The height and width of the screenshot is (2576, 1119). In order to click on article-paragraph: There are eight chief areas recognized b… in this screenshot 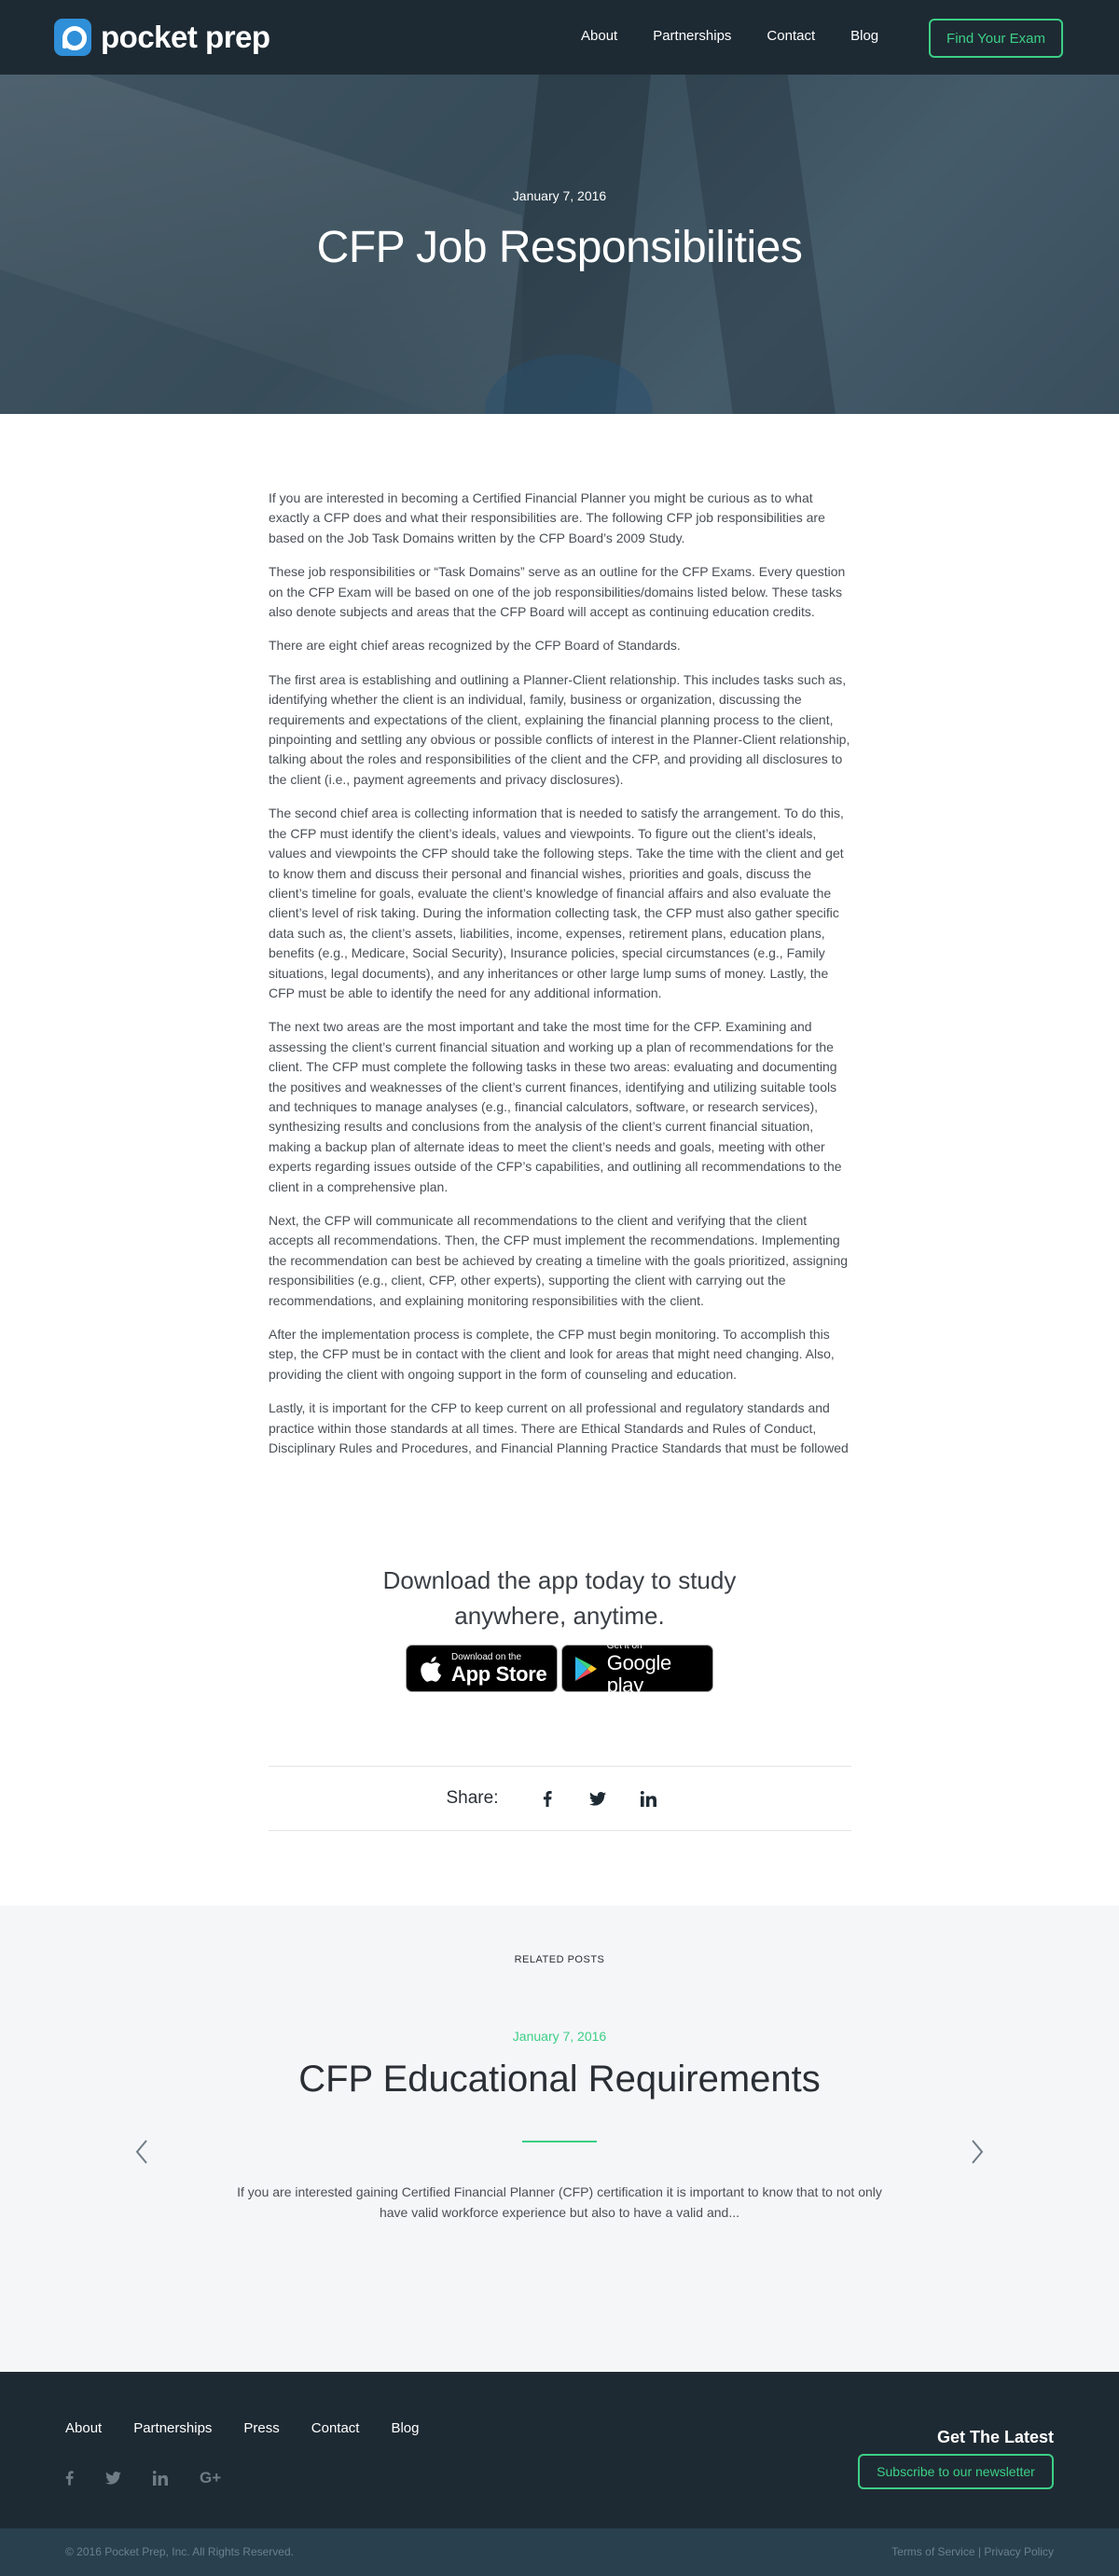, I will do `click(475, 646)`.